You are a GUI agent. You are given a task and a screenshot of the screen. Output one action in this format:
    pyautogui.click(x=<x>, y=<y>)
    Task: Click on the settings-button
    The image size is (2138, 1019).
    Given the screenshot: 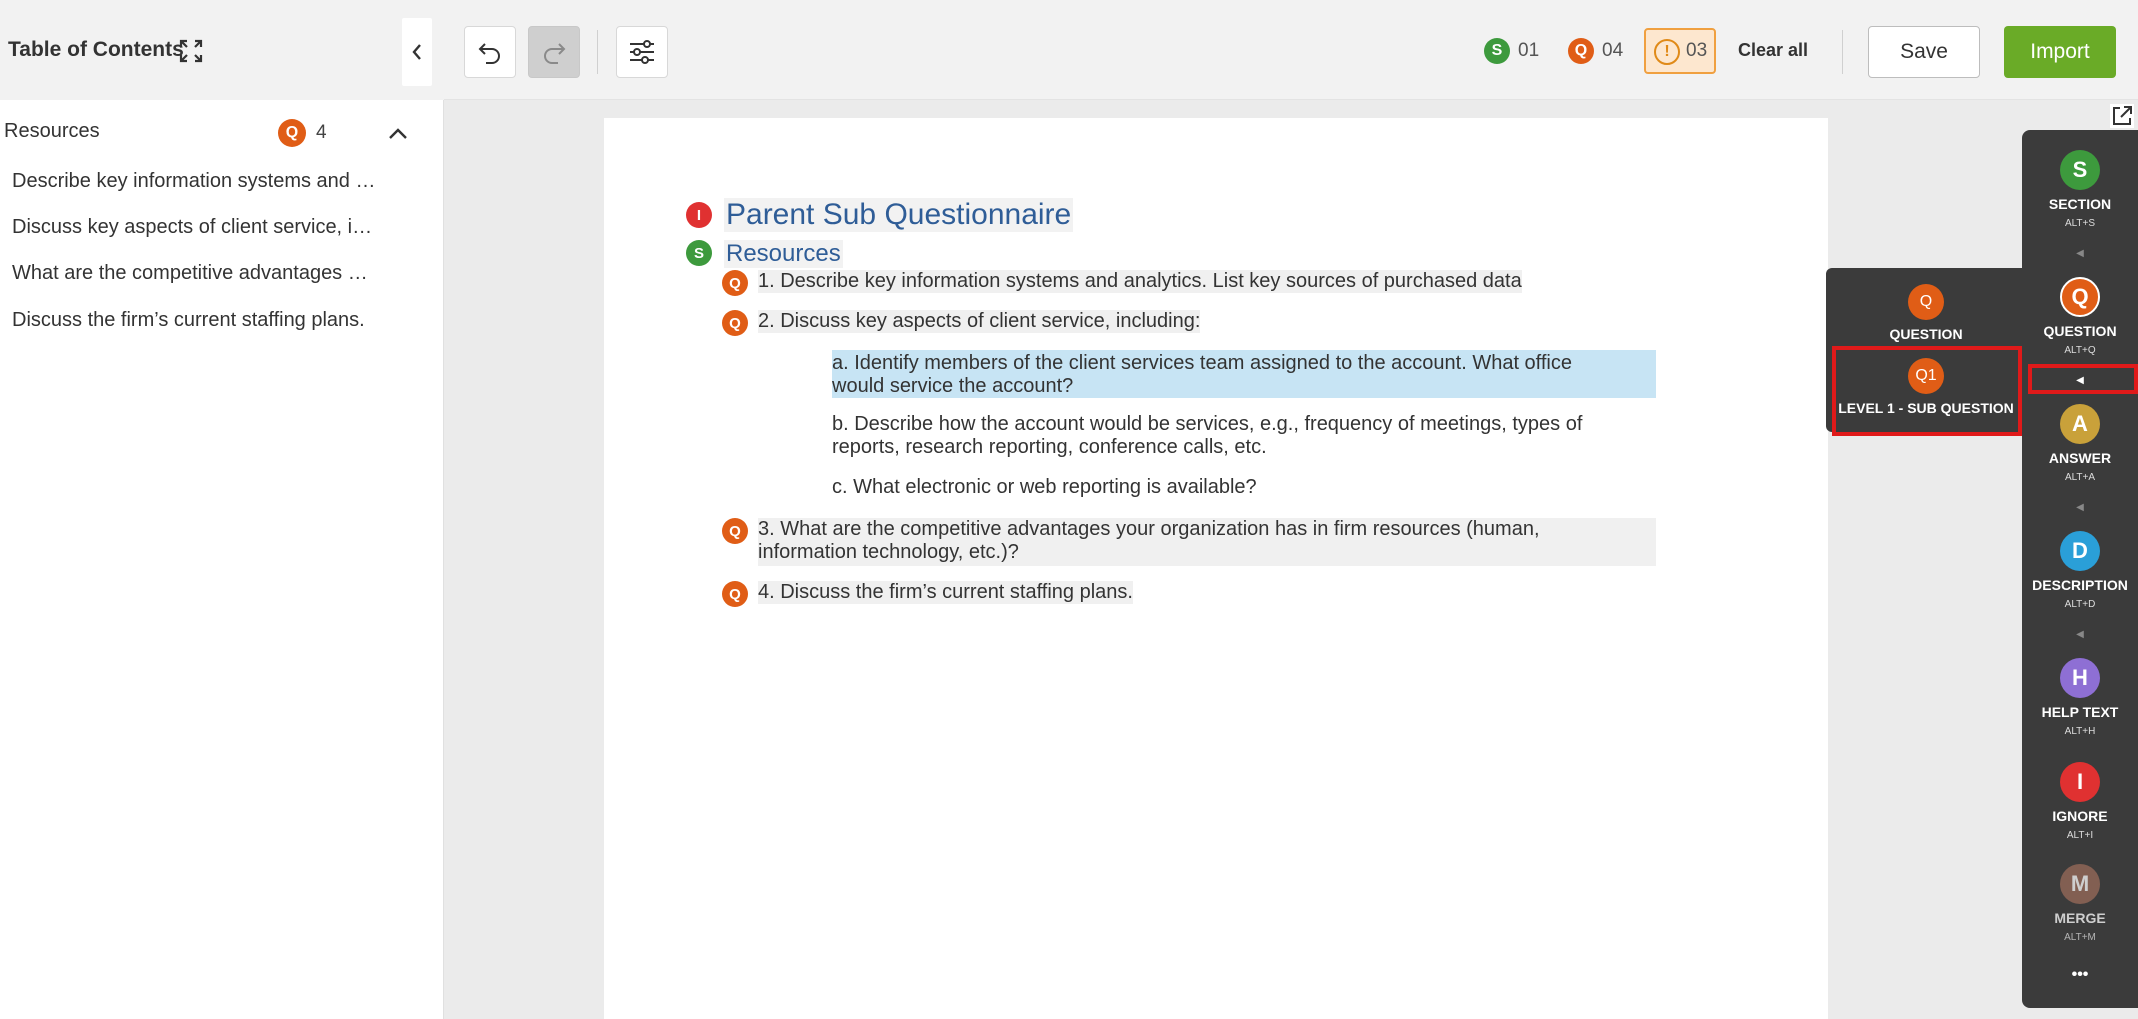 What is the action you would take?
    pyautogui.click(x=642, y=52)
    